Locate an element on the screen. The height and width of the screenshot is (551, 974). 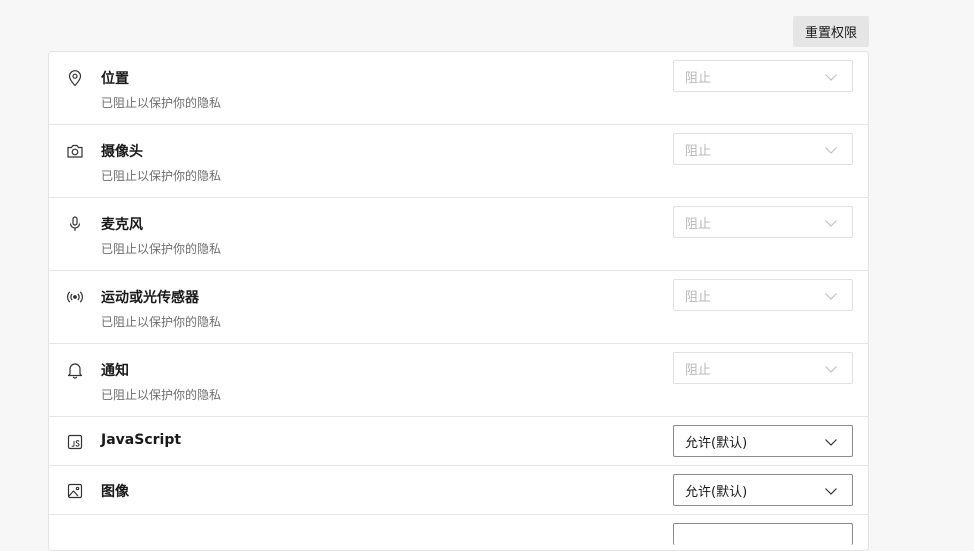
next-permission-select is located at coordinates (763, 534).